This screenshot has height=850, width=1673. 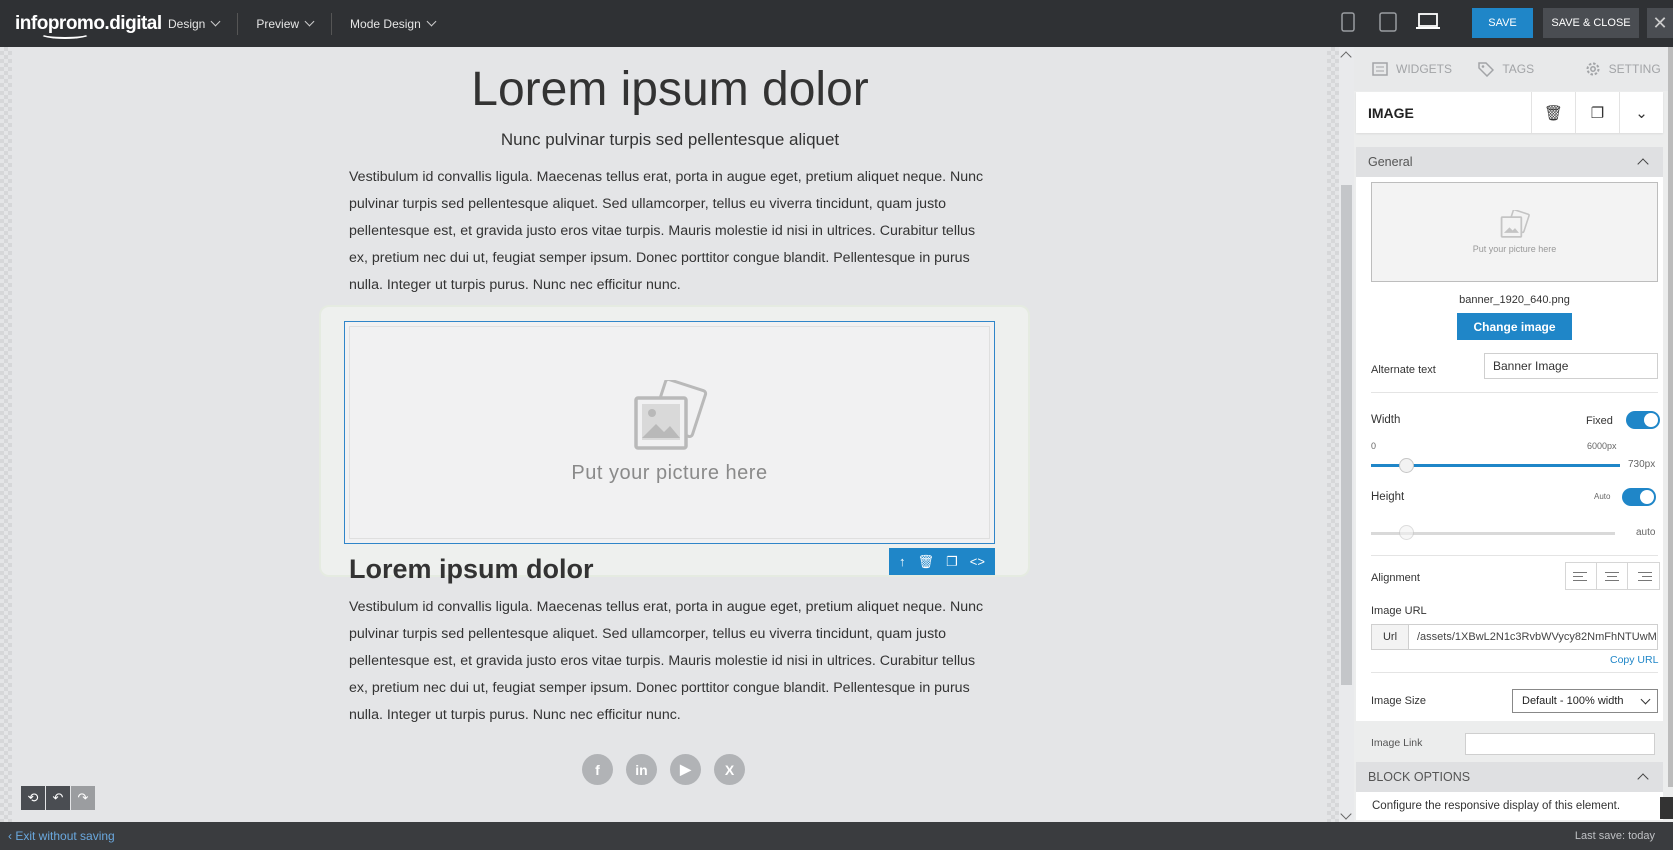 What do you see at coordinates (1634, 660) in the screenshot?
I see `copy-url-link: Copy URL` at bounding box center [1634, 660].